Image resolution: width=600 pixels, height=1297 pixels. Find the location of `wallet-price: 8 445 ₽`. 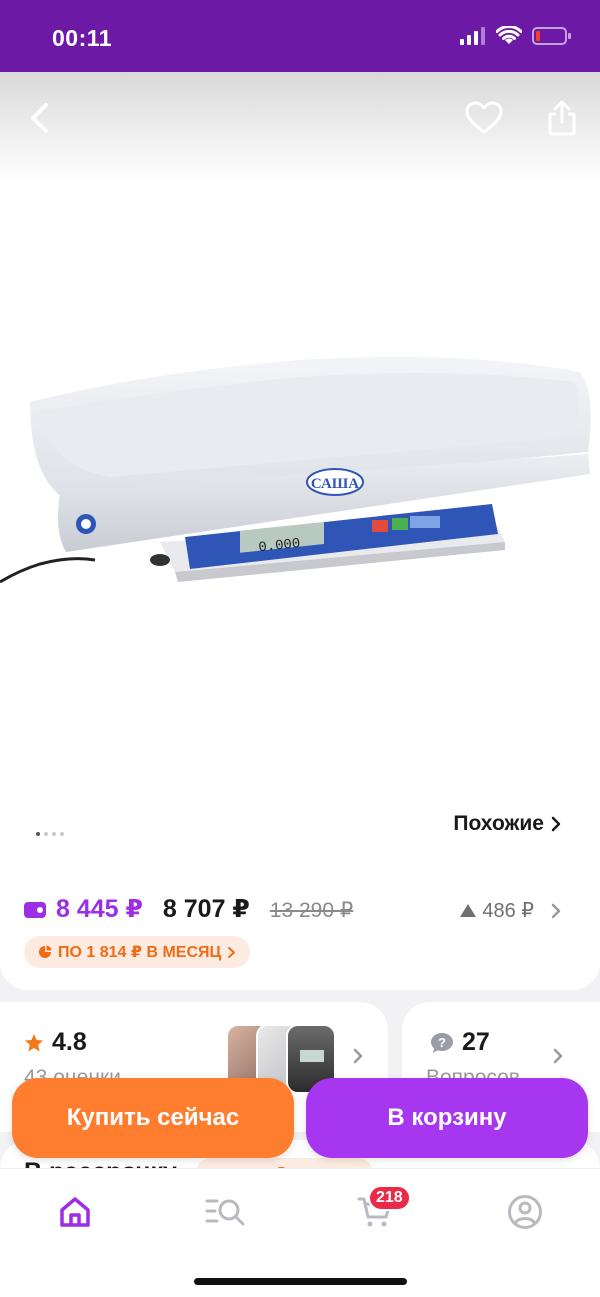

wallet-price: 8 445 ₽ is located at coordinates (83, 909).